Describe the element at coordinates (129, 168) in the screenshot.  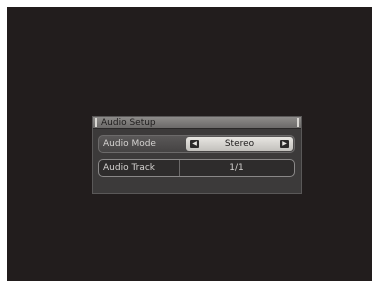
I see `setting-label-audio-track: Audio Track` at that location.